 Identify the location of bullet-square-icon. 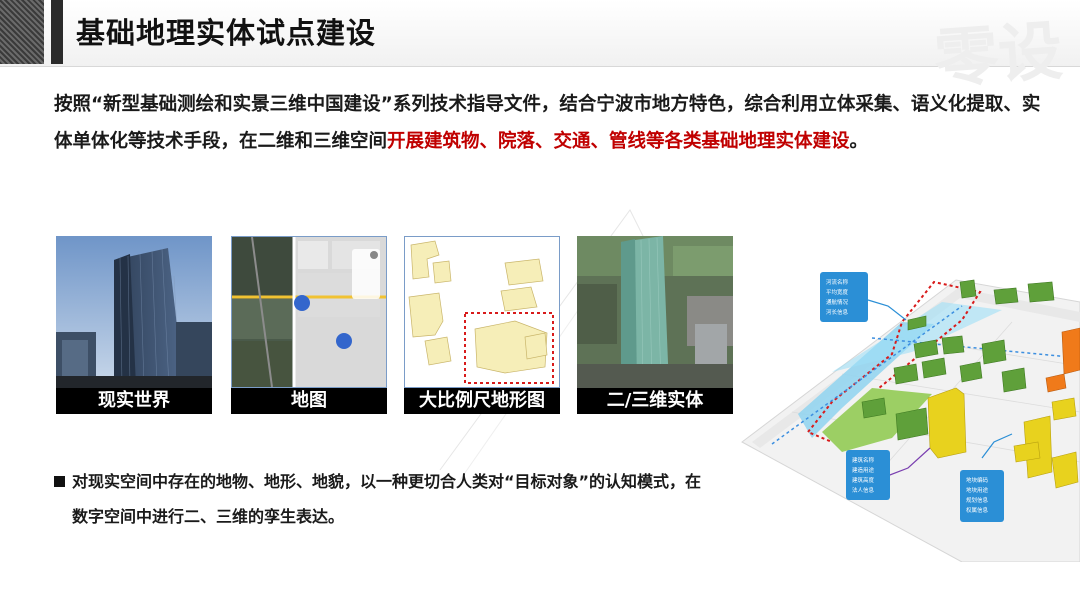
(59, 481).